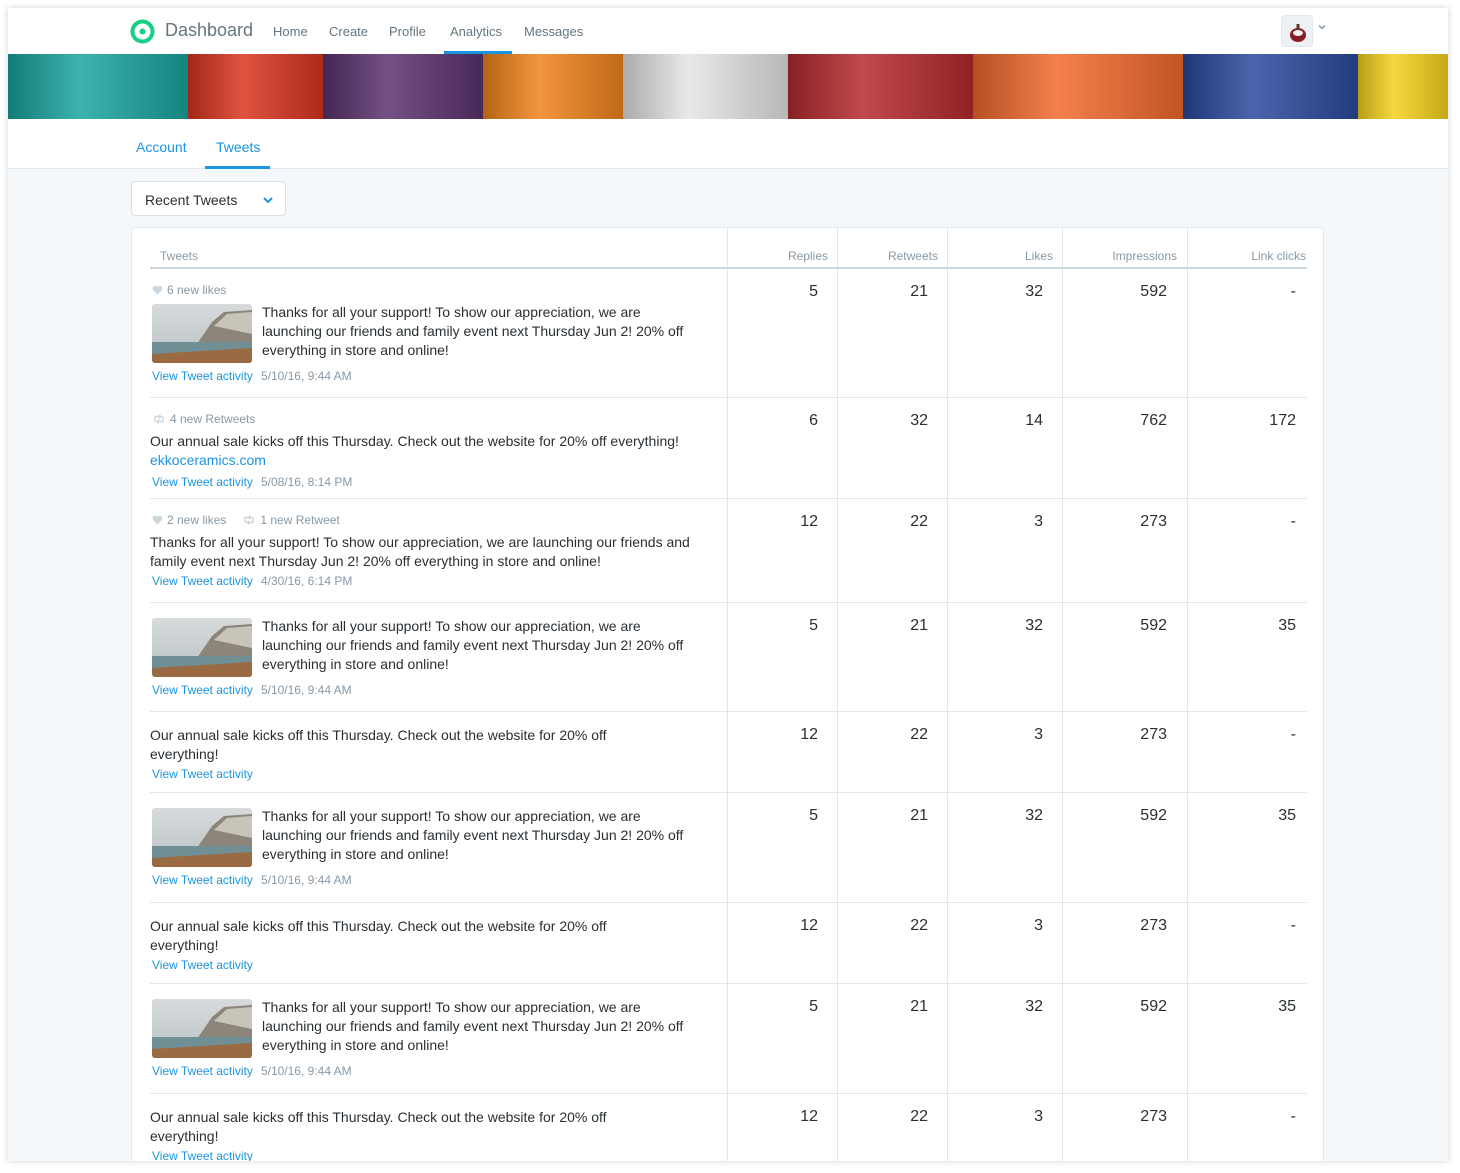  Describe the element at coordinates (238, 147) in the screenshot. I see `tab-tweets: Tweets` at that location.